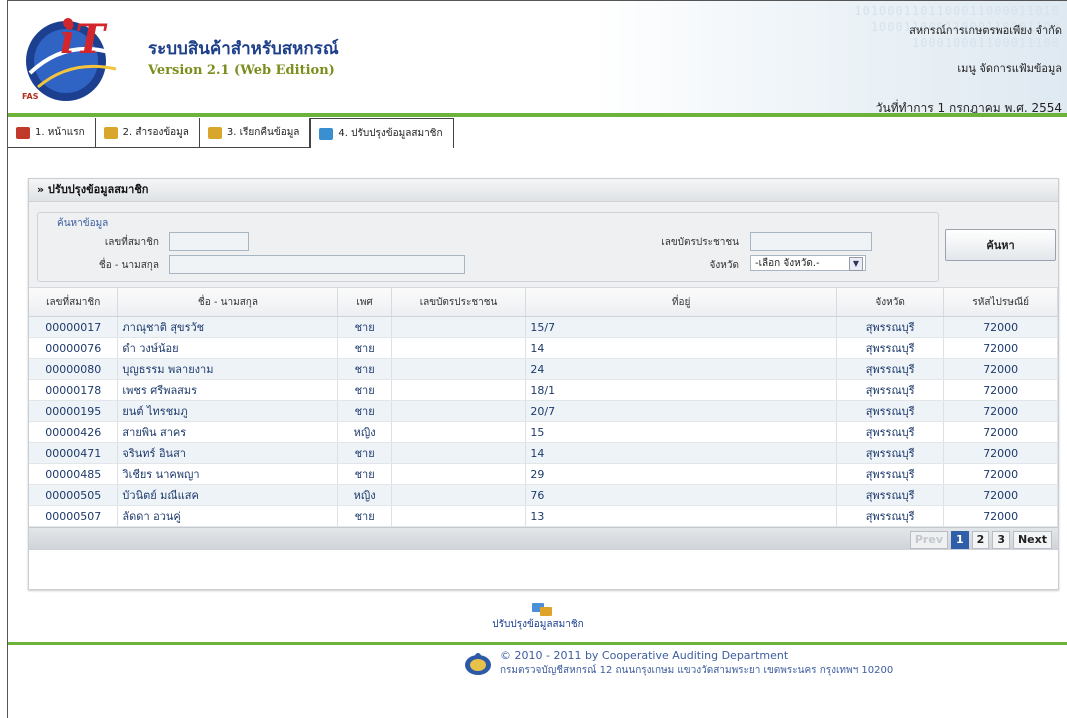  What do you see at coordinates (131, 242) in the screenshot?
I see `member-no-label: เลขที่สมาชิก` at bounding box center [131, 242].